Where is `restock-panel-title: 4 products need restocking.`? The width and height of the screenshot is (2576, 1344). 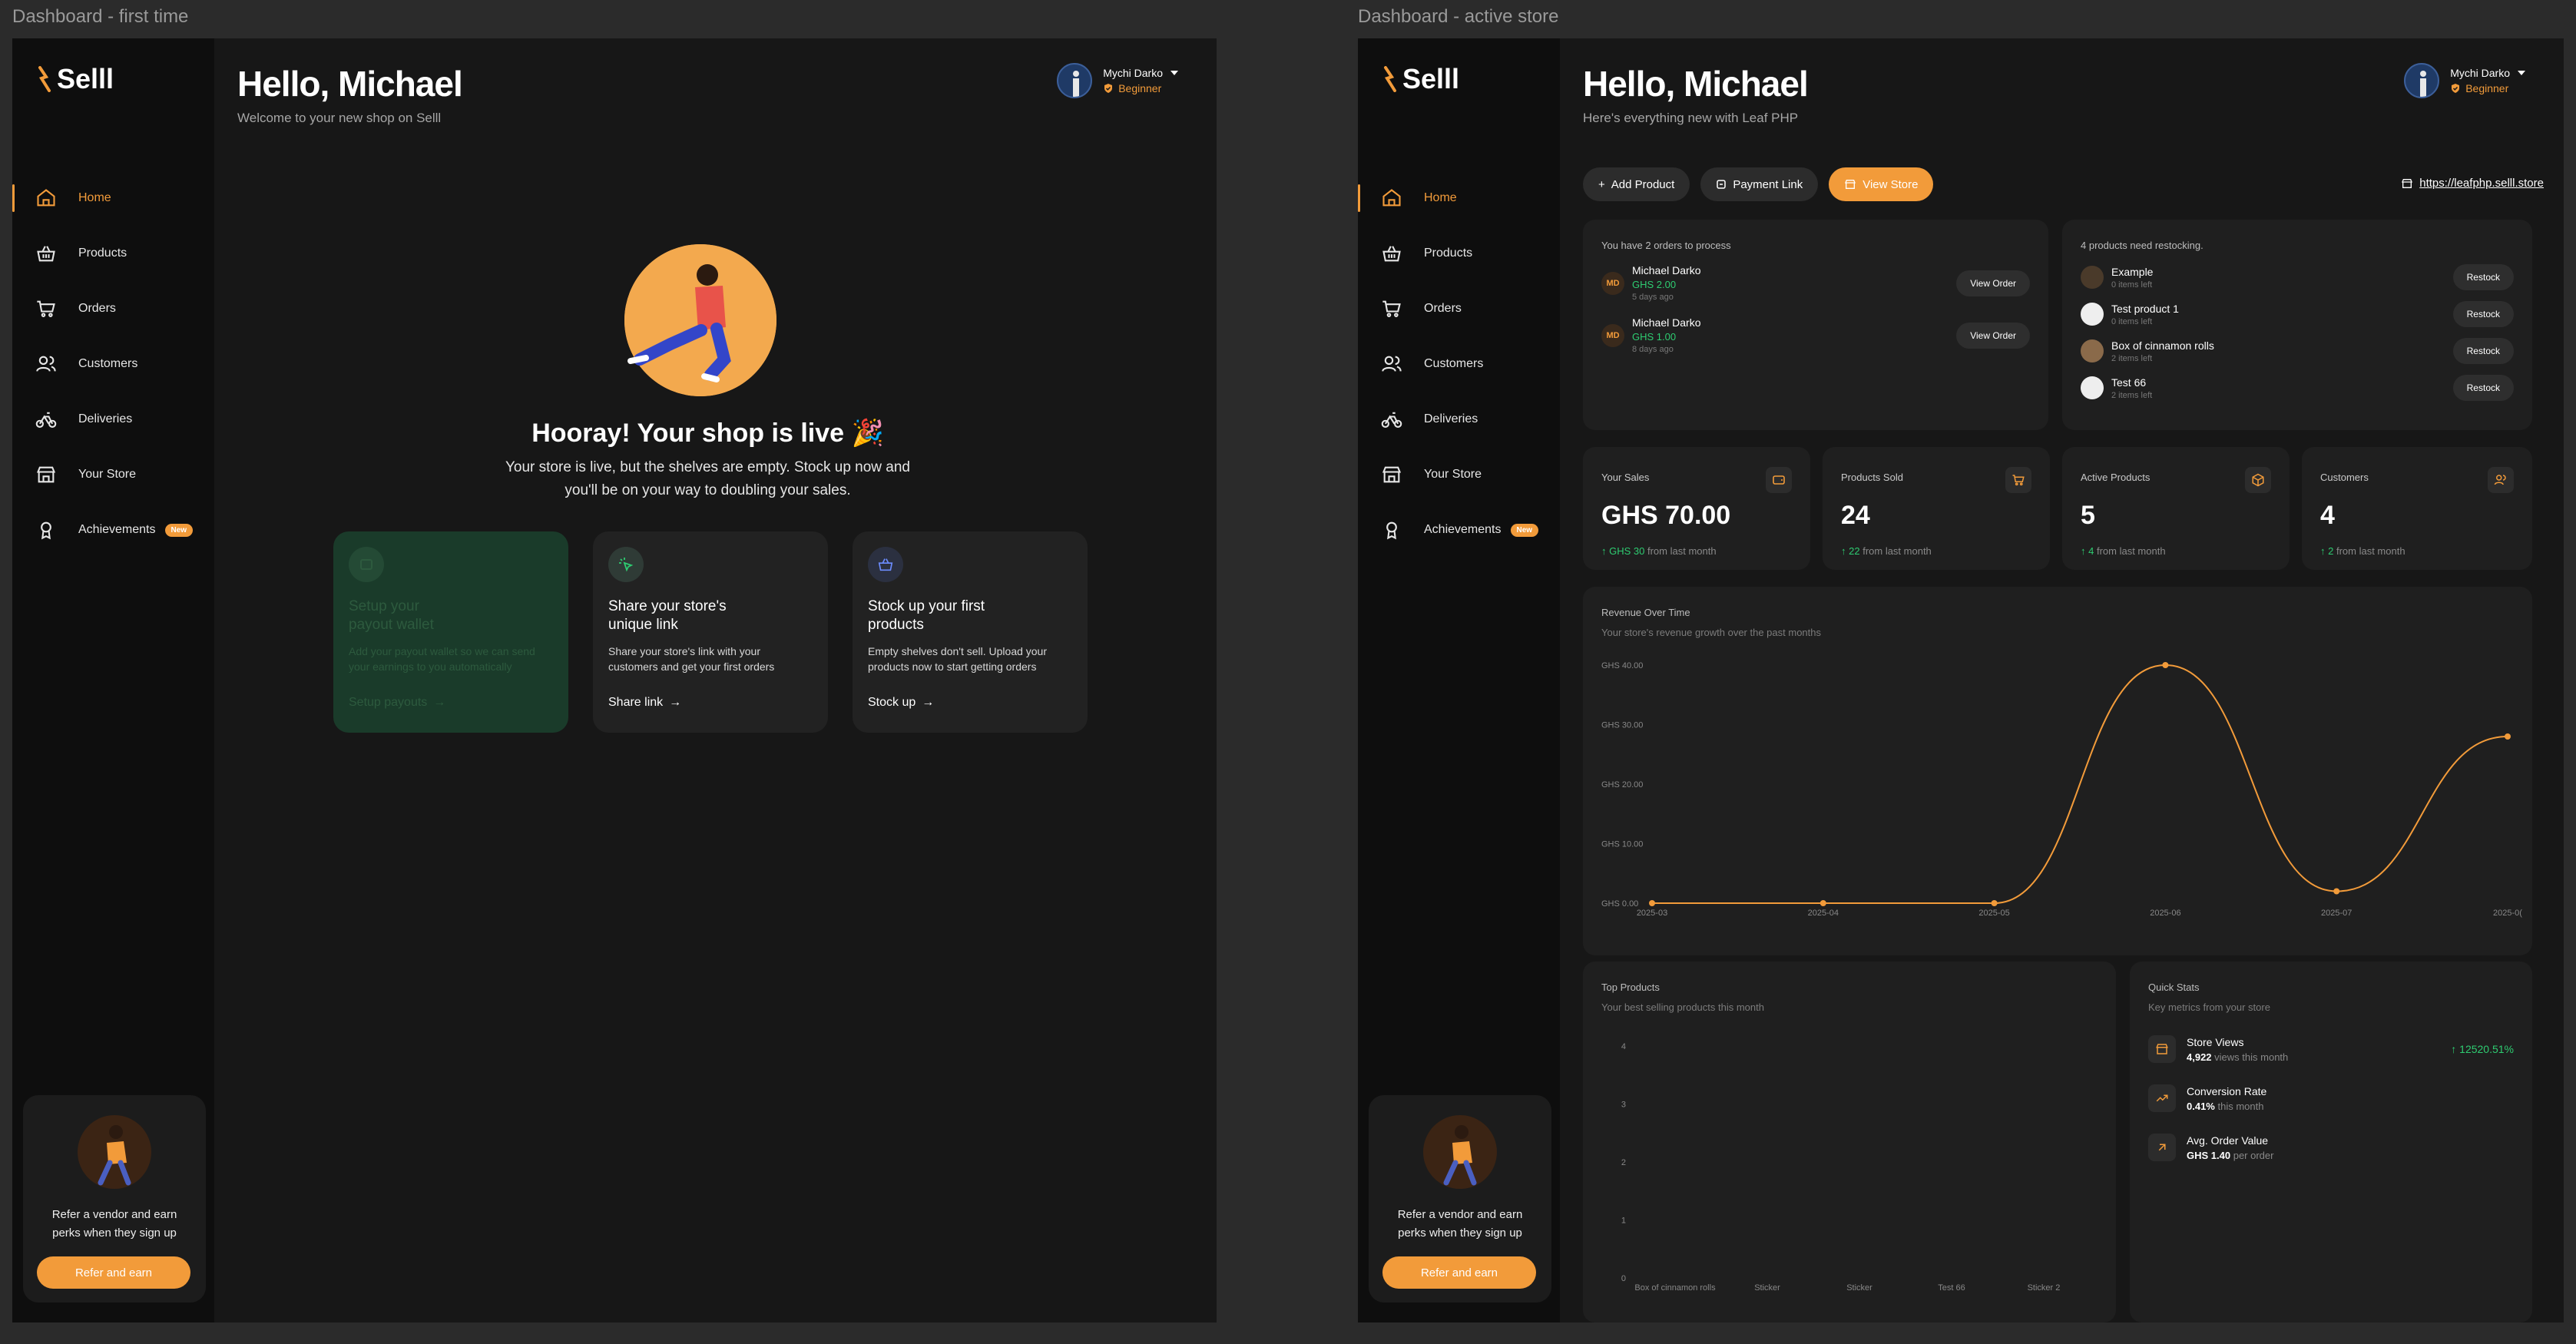 restock-panel-title: 4 products need restocking. is located at coordinates (2142, 245).